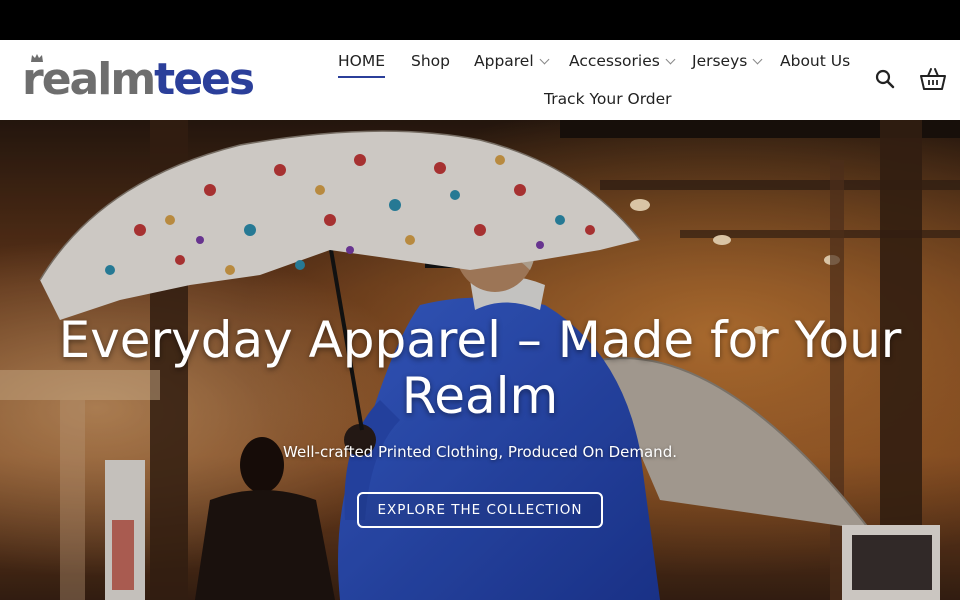  I want to click on header-icons, so click(909, 79).